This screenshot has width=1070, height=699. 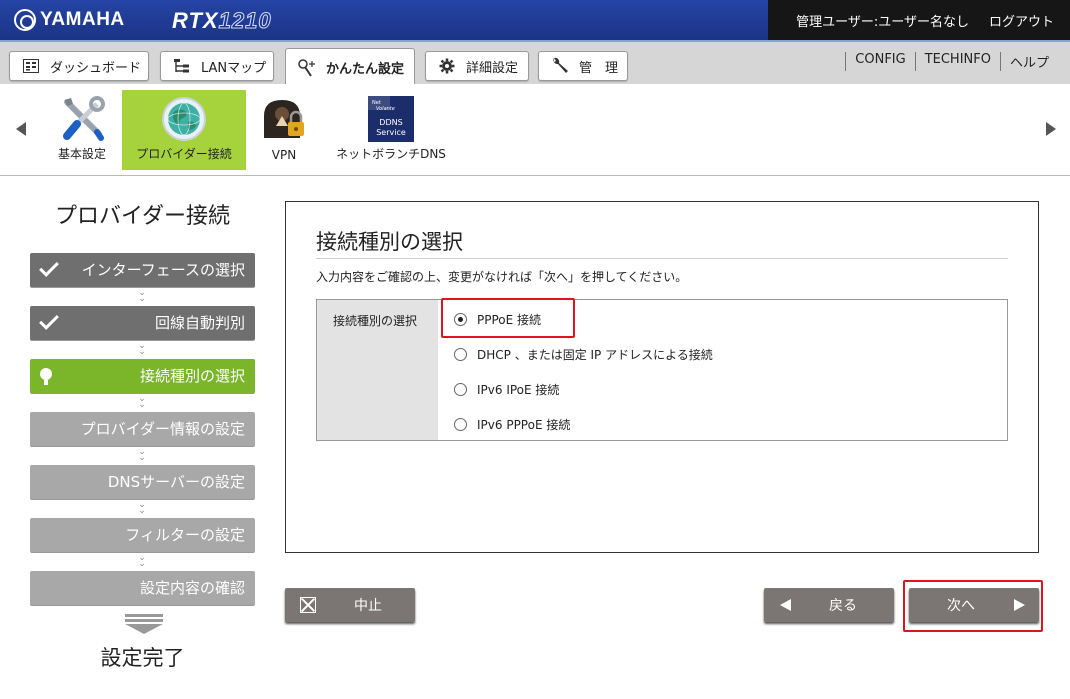 What do you see at coordinates (182, 66) in the screenshot?
I see `lan-map-icon` at bounding box center [182, 66].